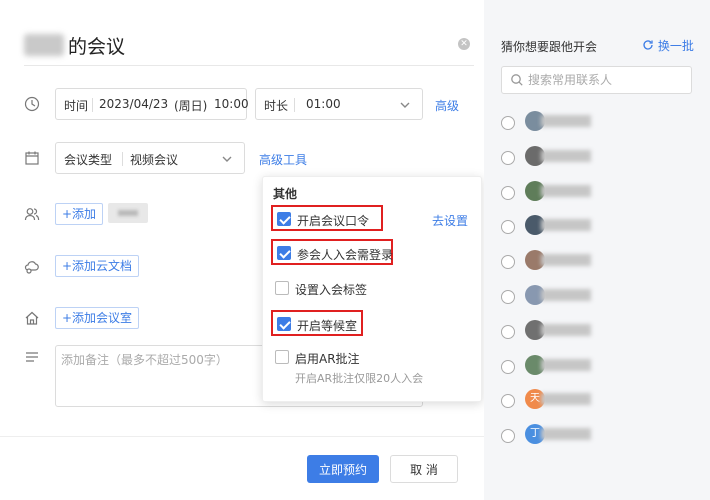 This screenshot has width=710, height=500. Describe the element at coordinates (191, 106) in the screenshot. I see `weekday-value: (周日)` at that location.